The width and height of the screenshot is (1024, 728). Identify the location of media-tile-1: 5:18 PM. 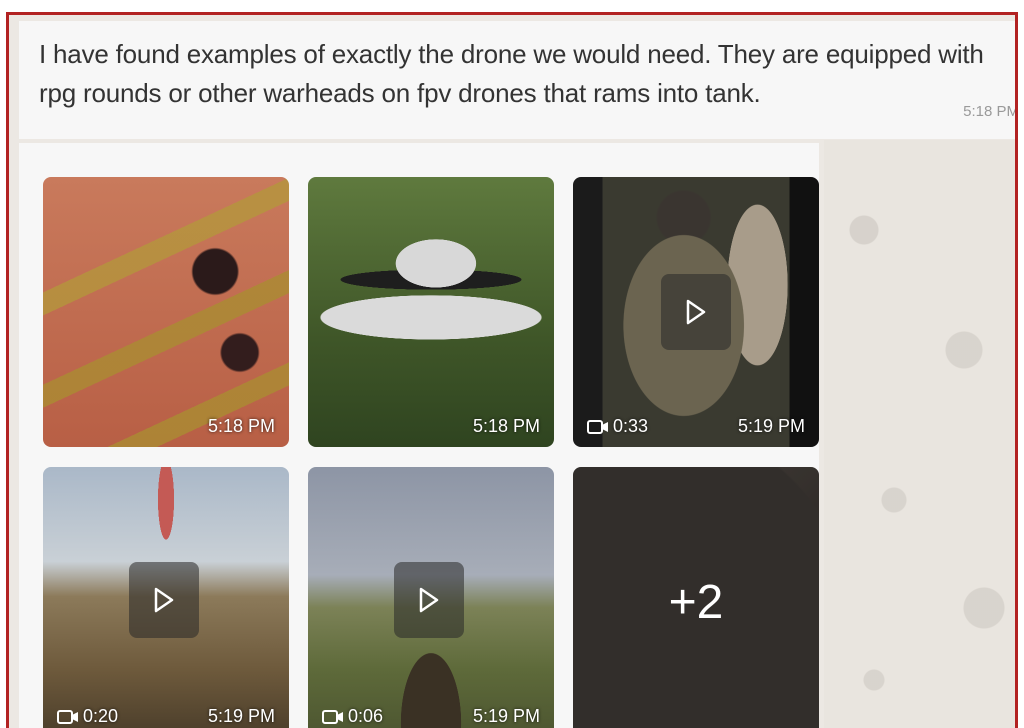
(166, 312).